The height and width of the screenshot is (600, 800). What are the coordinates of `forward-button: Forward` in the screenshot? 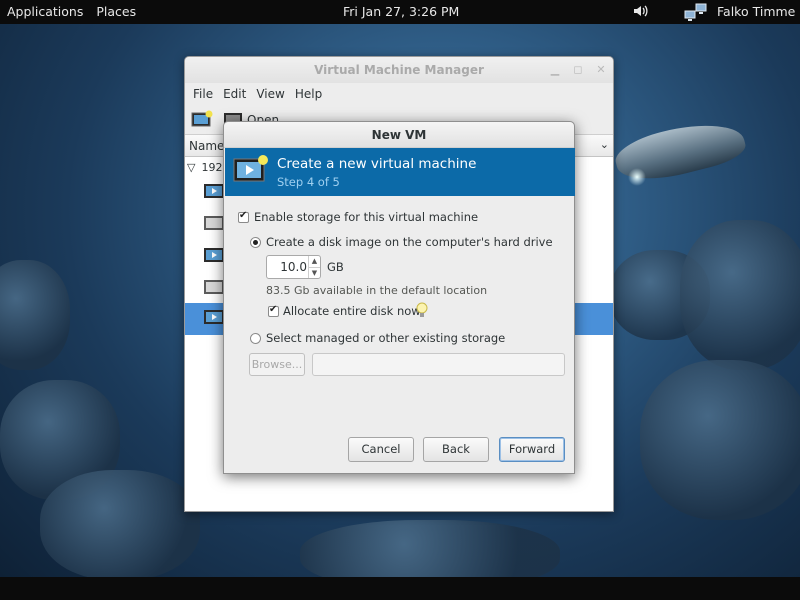 It's located at (532, 449).